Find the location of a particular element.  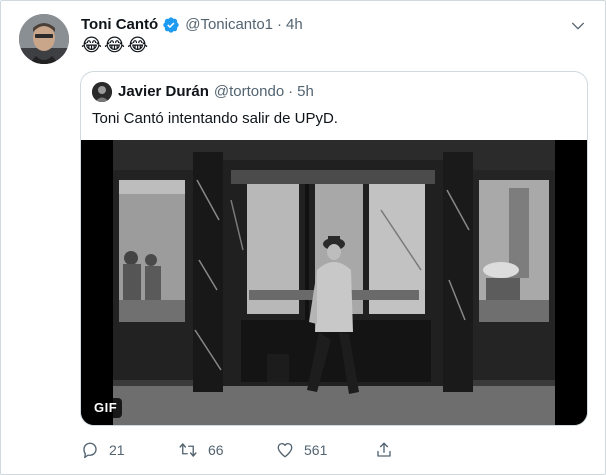

gif-badge: GIF is located at coordinates (106, 408).